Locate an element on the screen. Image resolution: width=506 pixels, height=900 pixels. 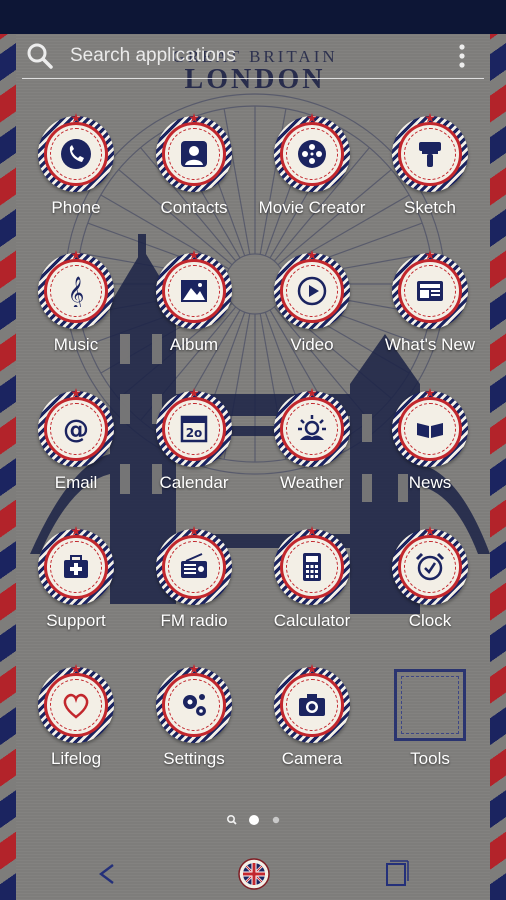
calendar-icon: 2o is located at coordinates (194, 429).